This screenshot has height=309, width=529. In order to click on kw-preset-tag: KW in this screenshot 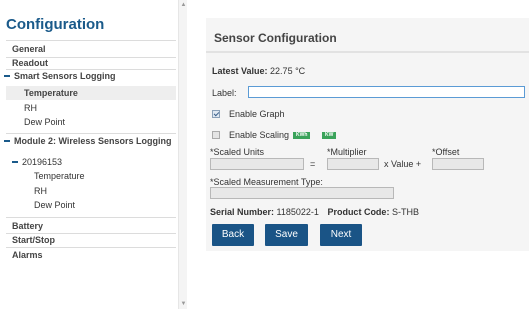, I will do `click(329, 135)`.